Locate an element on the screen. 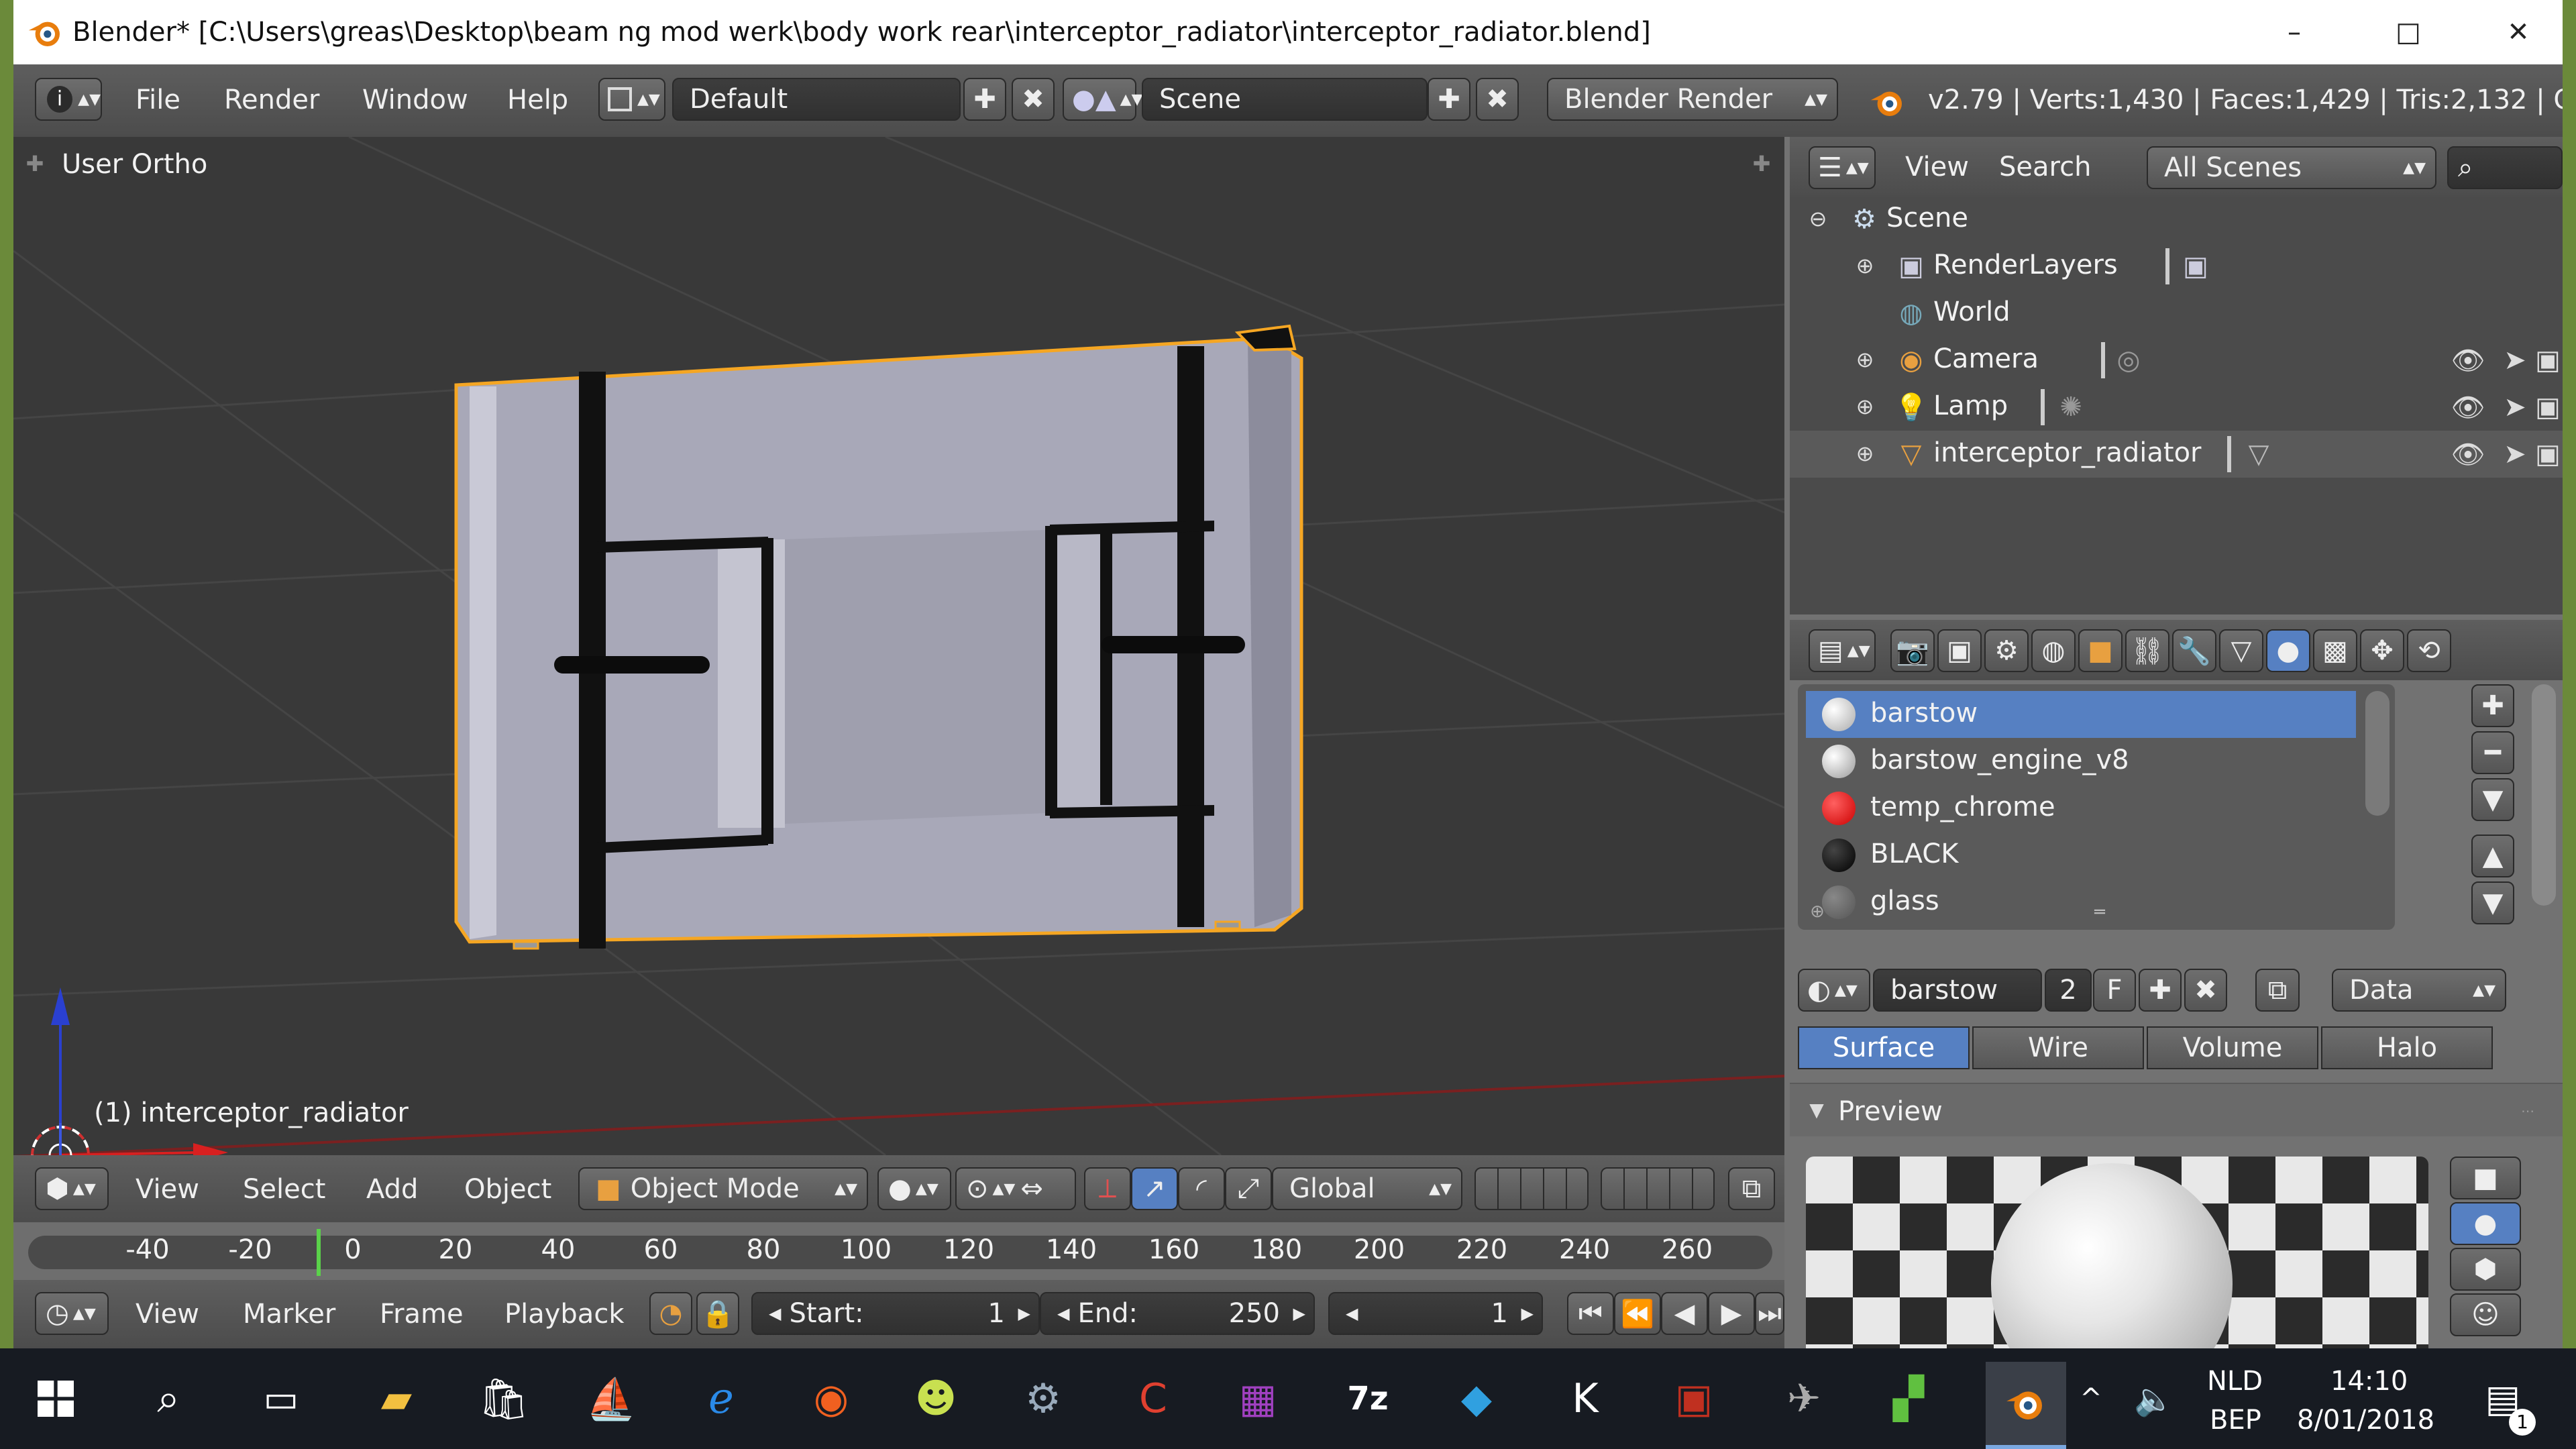  outliner-row-camera: ⊕ ◉ Camera ◎ 👁 ➤ ▣ is located at coordinates (2176, 360).